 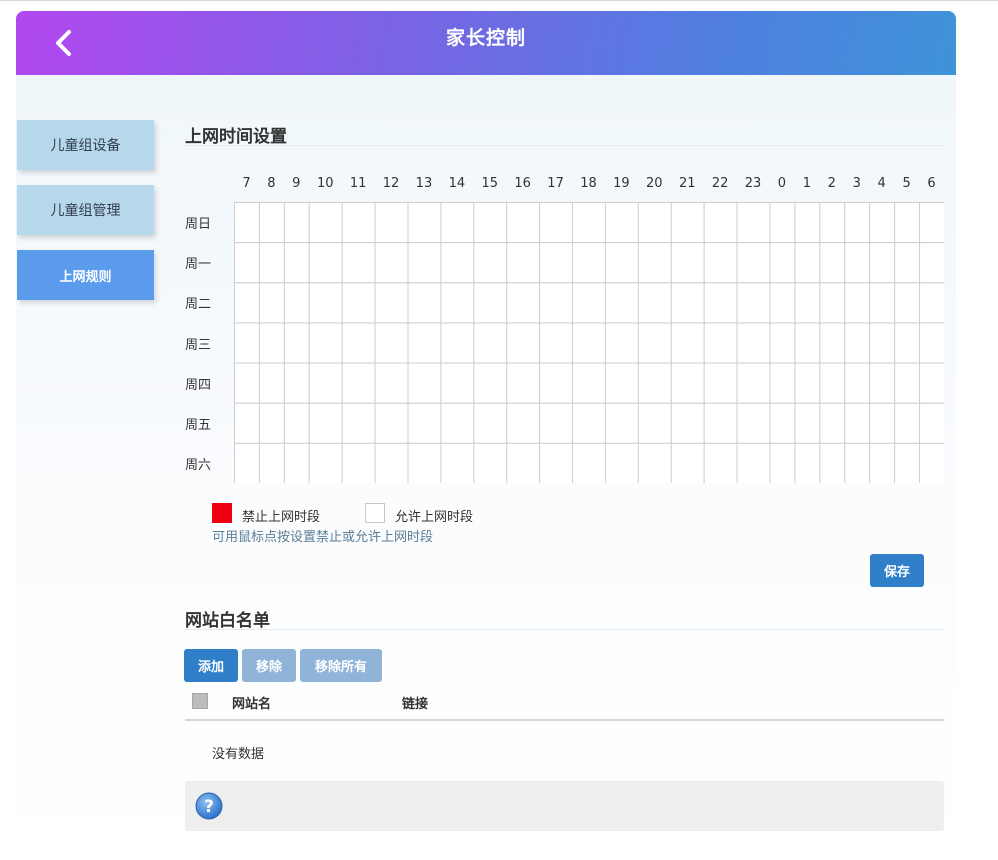 I want to click on remove-button: 移除, so click(x=269, y=665).